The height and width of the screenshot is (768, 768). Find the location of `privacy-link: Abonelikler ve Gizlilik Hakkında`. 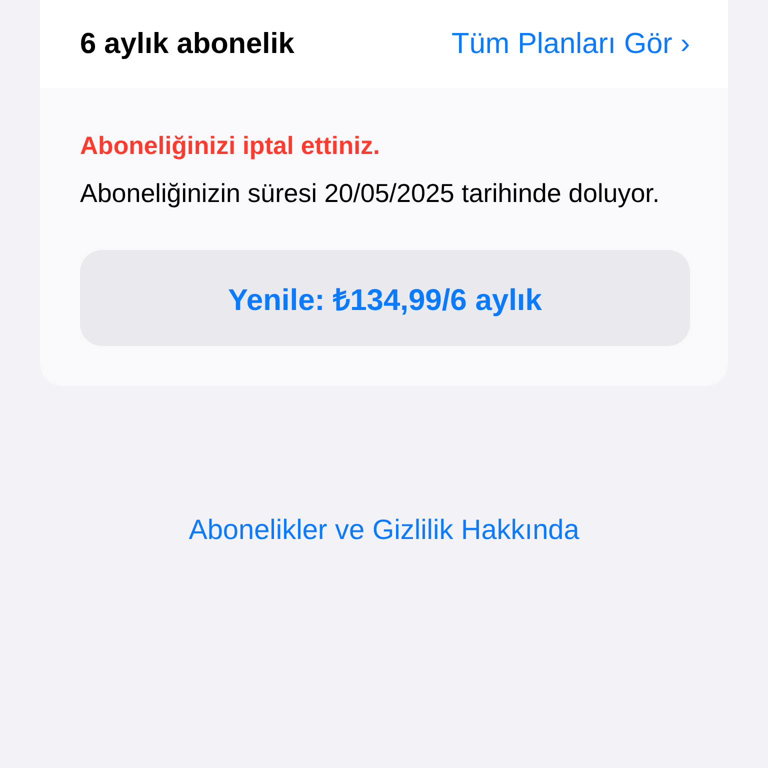

privacy-link: Abonelikler ve Gizlilik Hakkında is located at coordinates (384, 530).